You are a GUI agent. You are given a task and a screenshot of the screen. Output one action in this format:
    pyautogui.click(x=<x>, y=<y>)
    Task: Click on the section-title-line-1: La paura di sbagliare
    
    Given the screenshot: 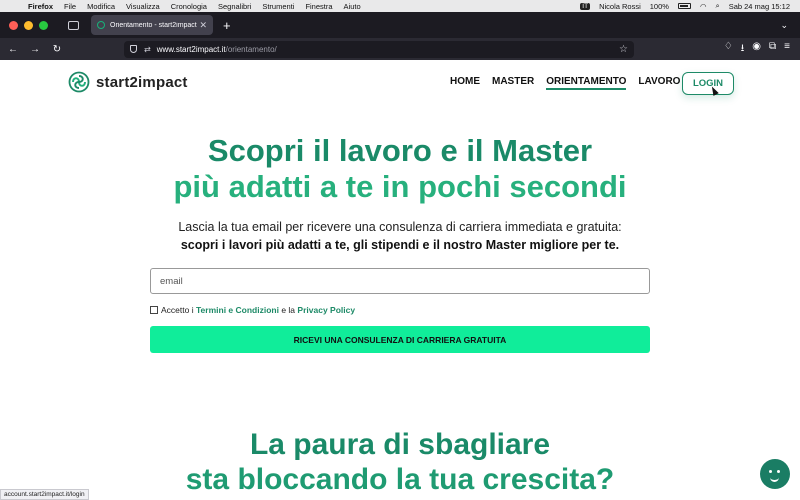 What is the action you would take?
    pyautogui.click(x=400, y=444)
    